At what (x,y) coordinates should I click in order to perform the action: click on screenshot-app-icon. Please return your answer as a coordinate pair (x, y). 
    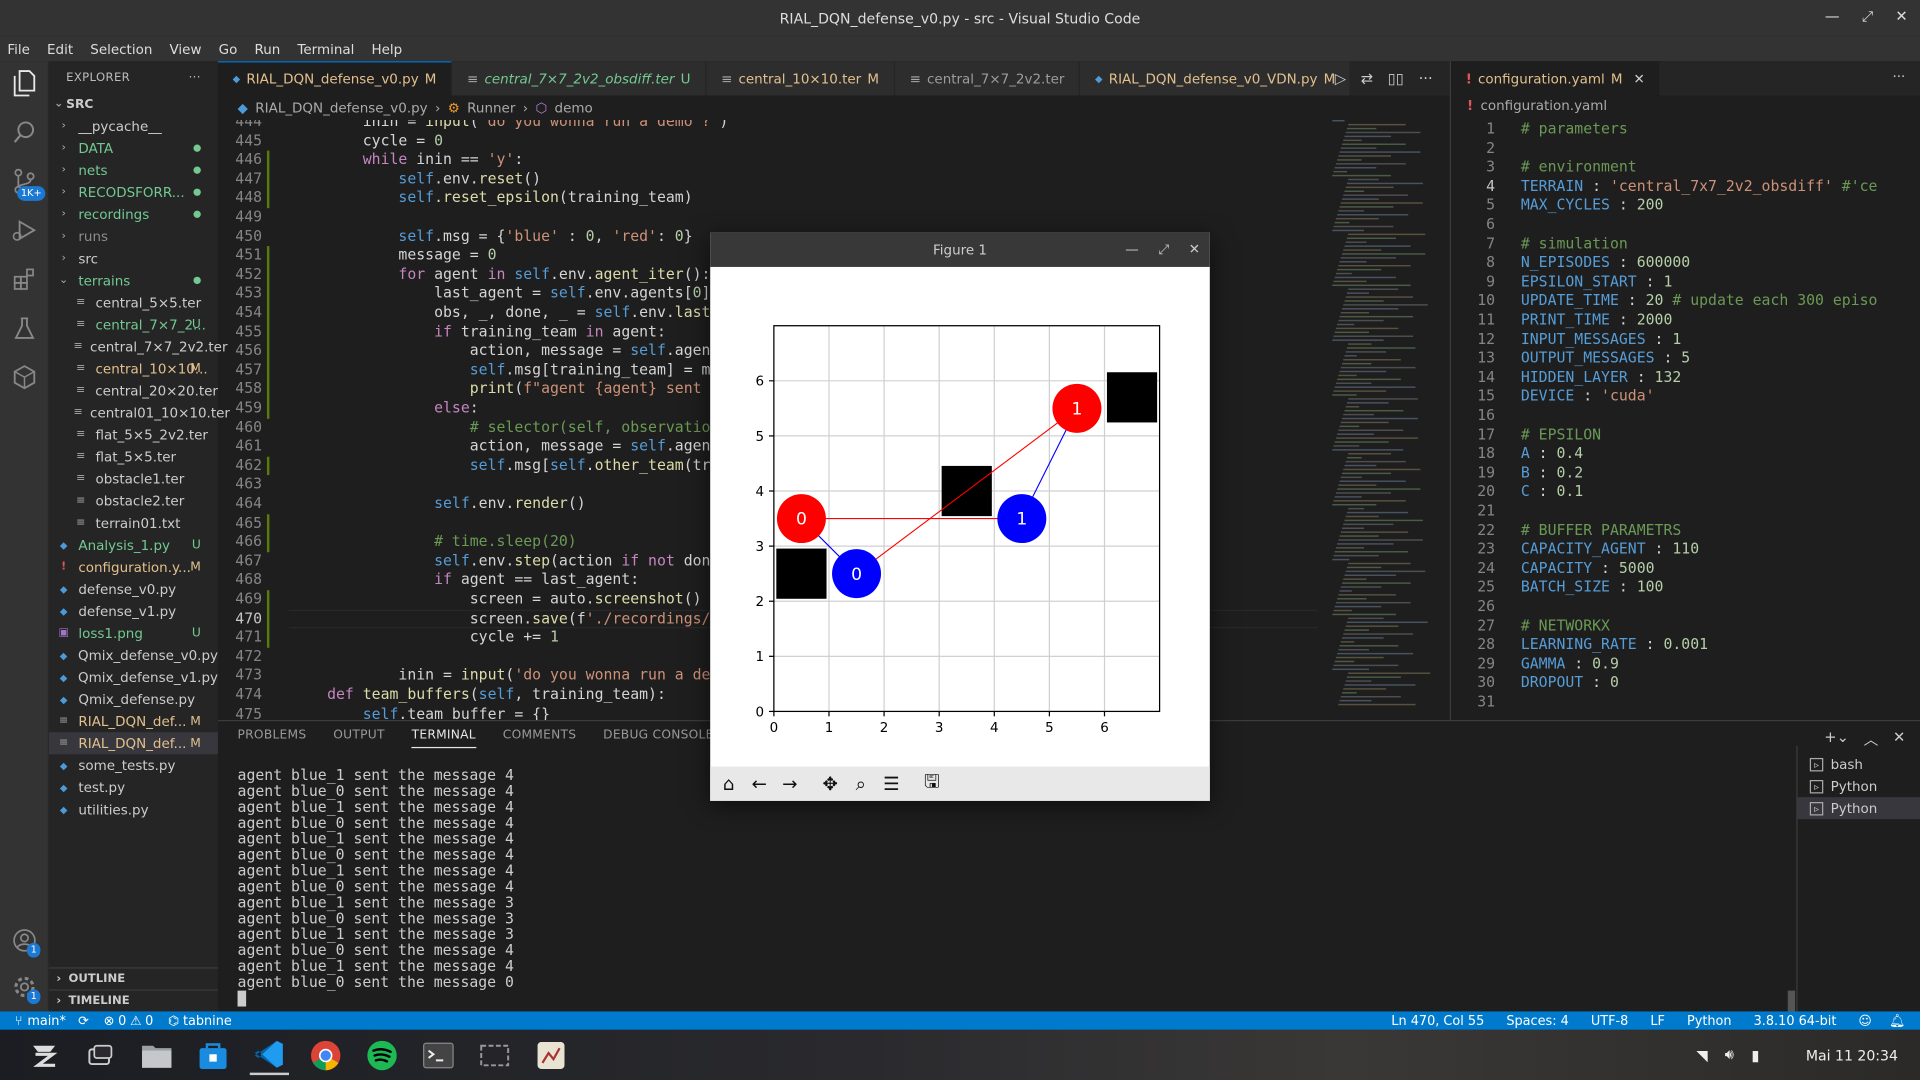
    Looking at the image, I should click on (494, 1054).